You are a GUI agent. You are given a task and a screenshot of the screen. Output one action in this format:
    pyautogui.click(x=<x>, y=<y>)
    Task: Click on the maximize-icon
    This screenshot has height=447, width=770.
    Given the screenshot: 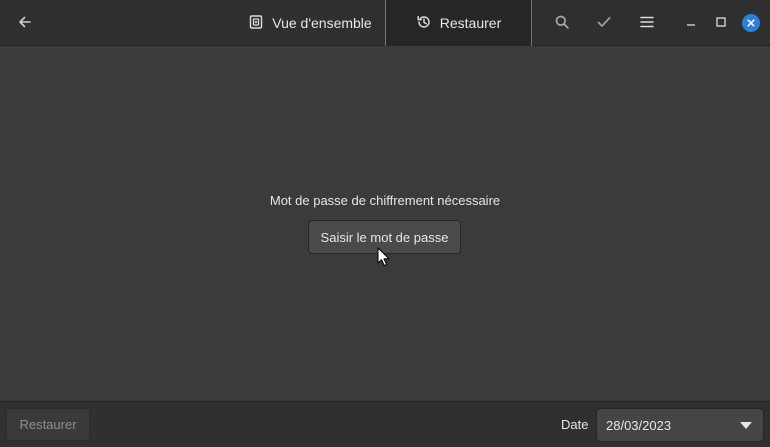 What is the action you would take?
    pyautogui.click(x=721, y=23)
    